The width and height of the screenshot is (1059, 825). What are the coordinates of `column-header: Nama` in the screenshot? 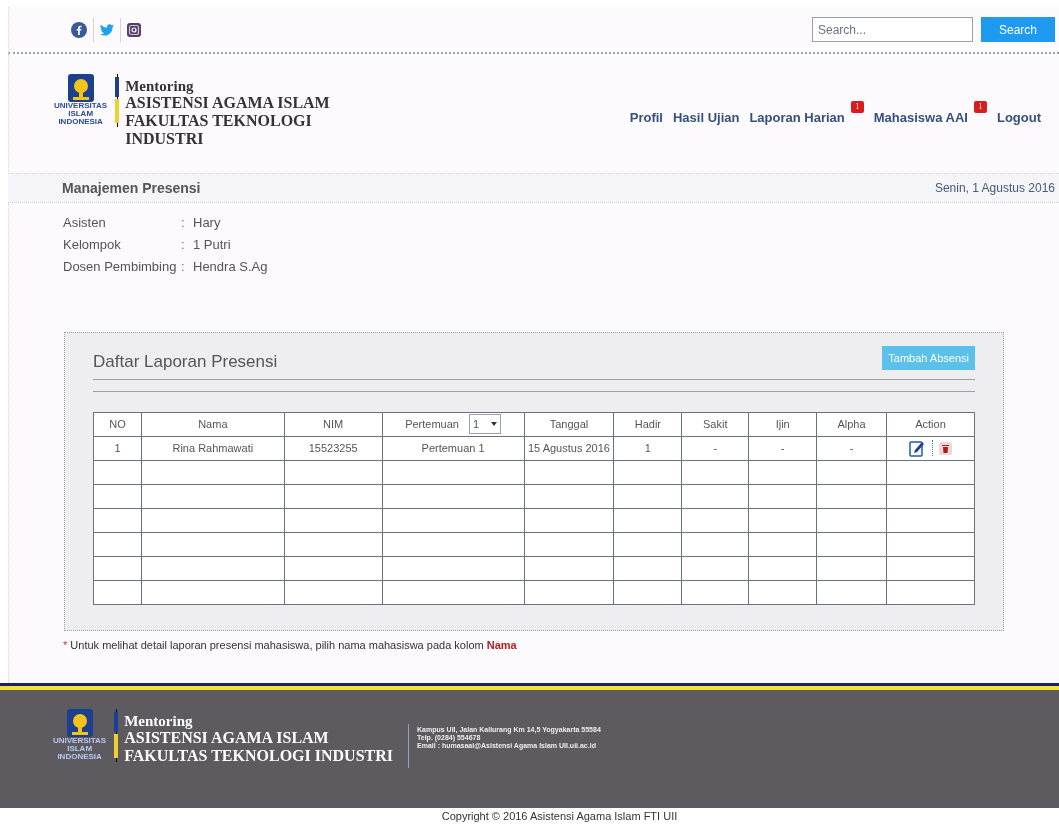 It's located at (213, 423).